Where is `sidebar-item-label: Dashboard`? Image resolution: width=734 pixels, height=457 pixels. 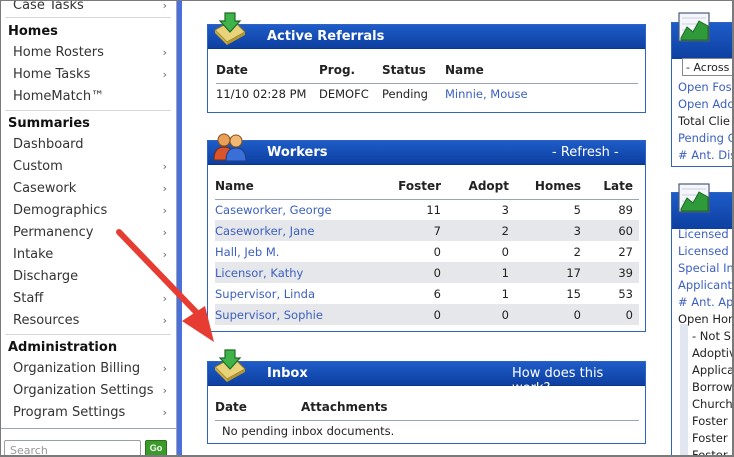
sidebar-item-label: Dashboard is located at coordinates (48, 144).